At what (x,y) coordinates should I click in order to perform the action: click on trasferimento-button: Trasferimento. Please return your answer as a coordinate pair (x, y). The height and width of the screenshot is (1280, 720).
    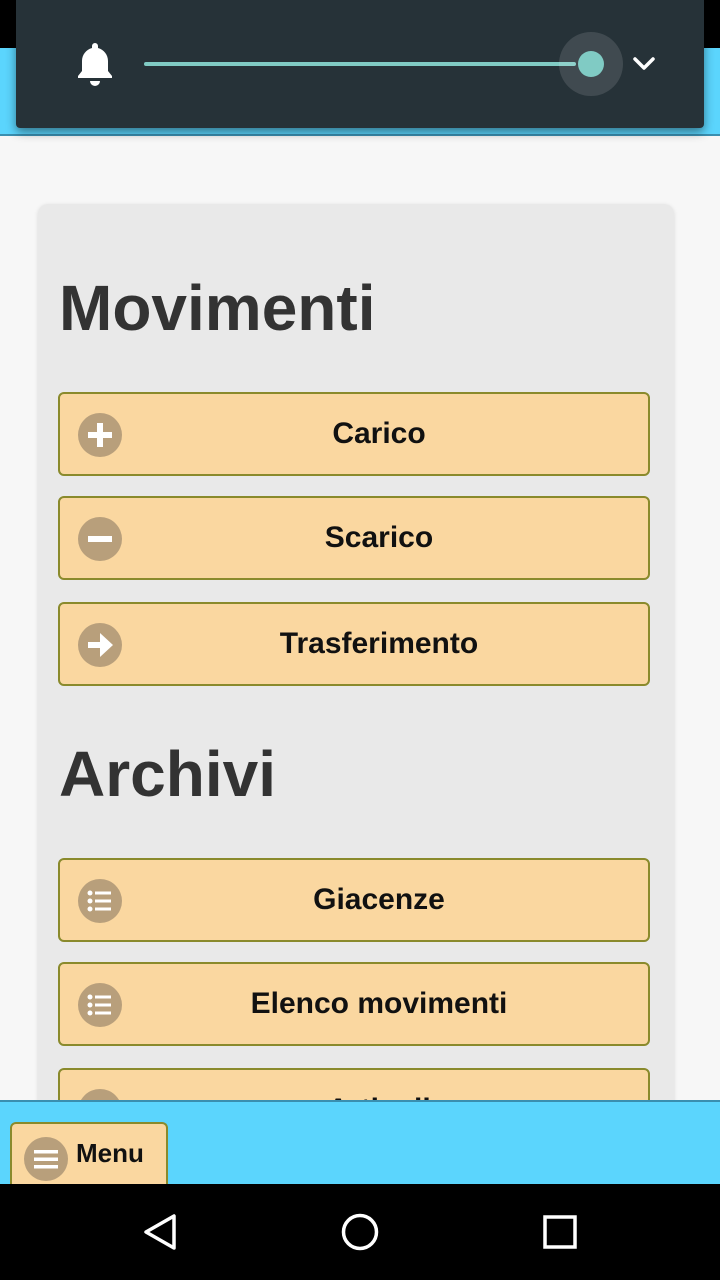
    Looking at the image, I should click on (354, 644).